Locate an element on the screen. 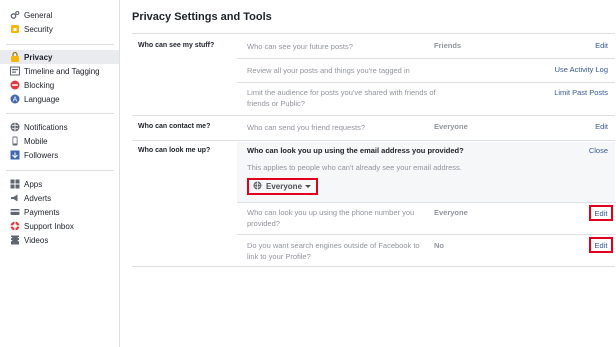 The image size is (616, 347). setting-value: Friends is located at coordinates (448, 45).